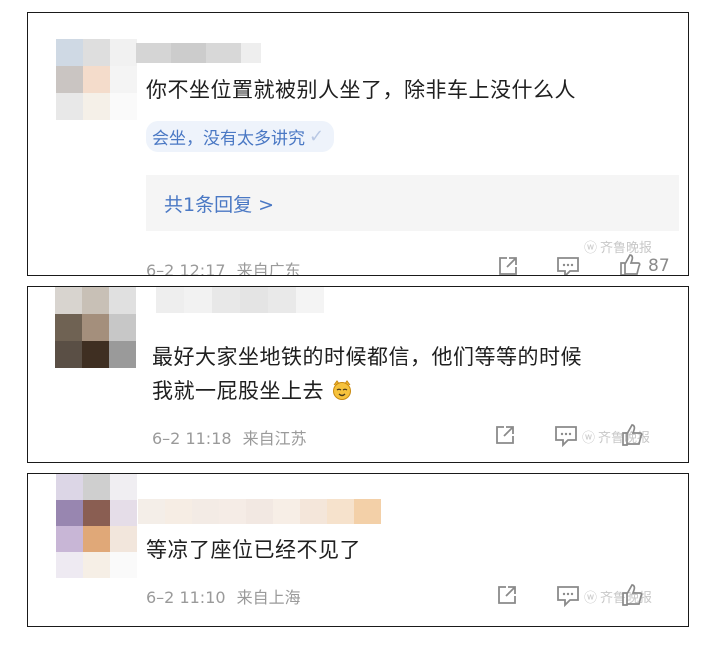 The image size is (728, 647). I want to click on comment-time: 6–2 11:10, so click(186, 597).